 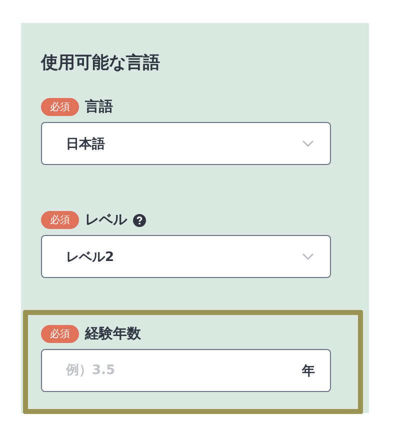 What do you see at coordinates (139, 220) in the screenshot?
I see `help-icon` at bounding box center [139, 220].